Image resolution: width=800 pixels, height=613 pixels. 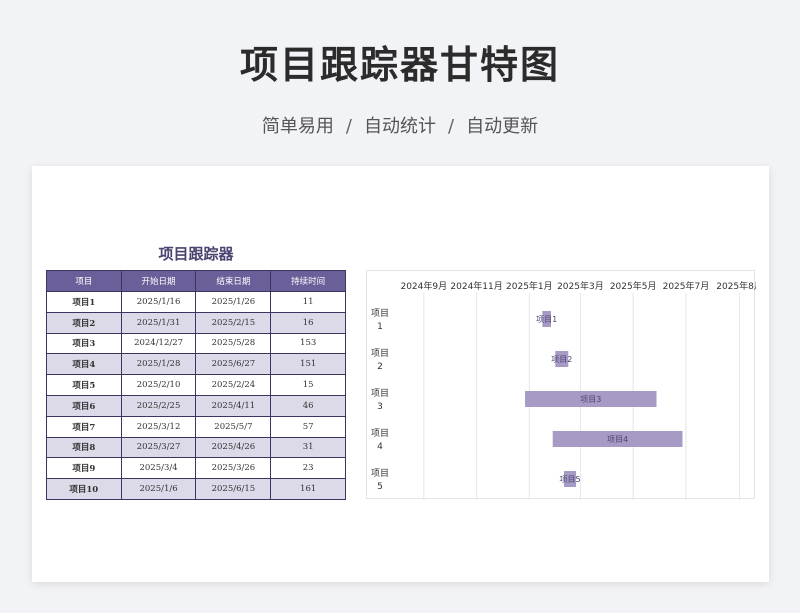 What do you see at coordinates (308, 322) in the screenshot?
I see `cell-duration: 16` at bounding box center [308, 322].